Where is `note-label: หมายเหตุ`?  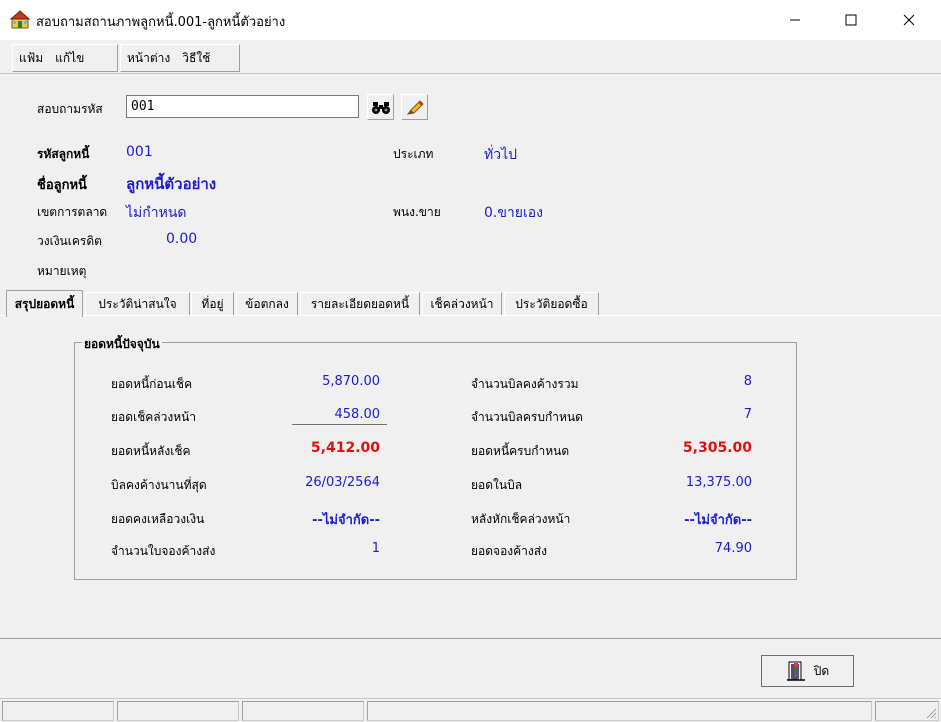 note-label: หมายเหตุ is located at coordinates (62, 271).